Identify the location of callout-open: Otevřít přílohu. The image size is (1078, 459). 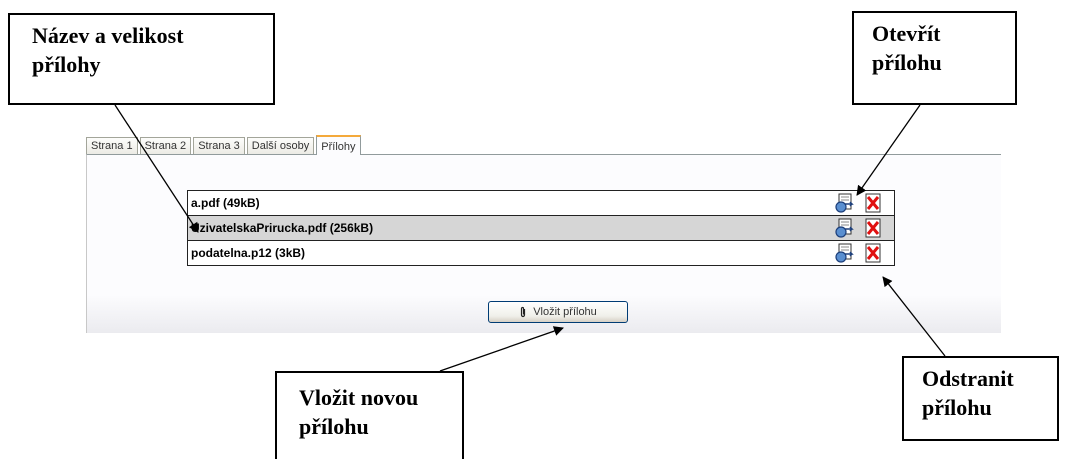
(934, 58).